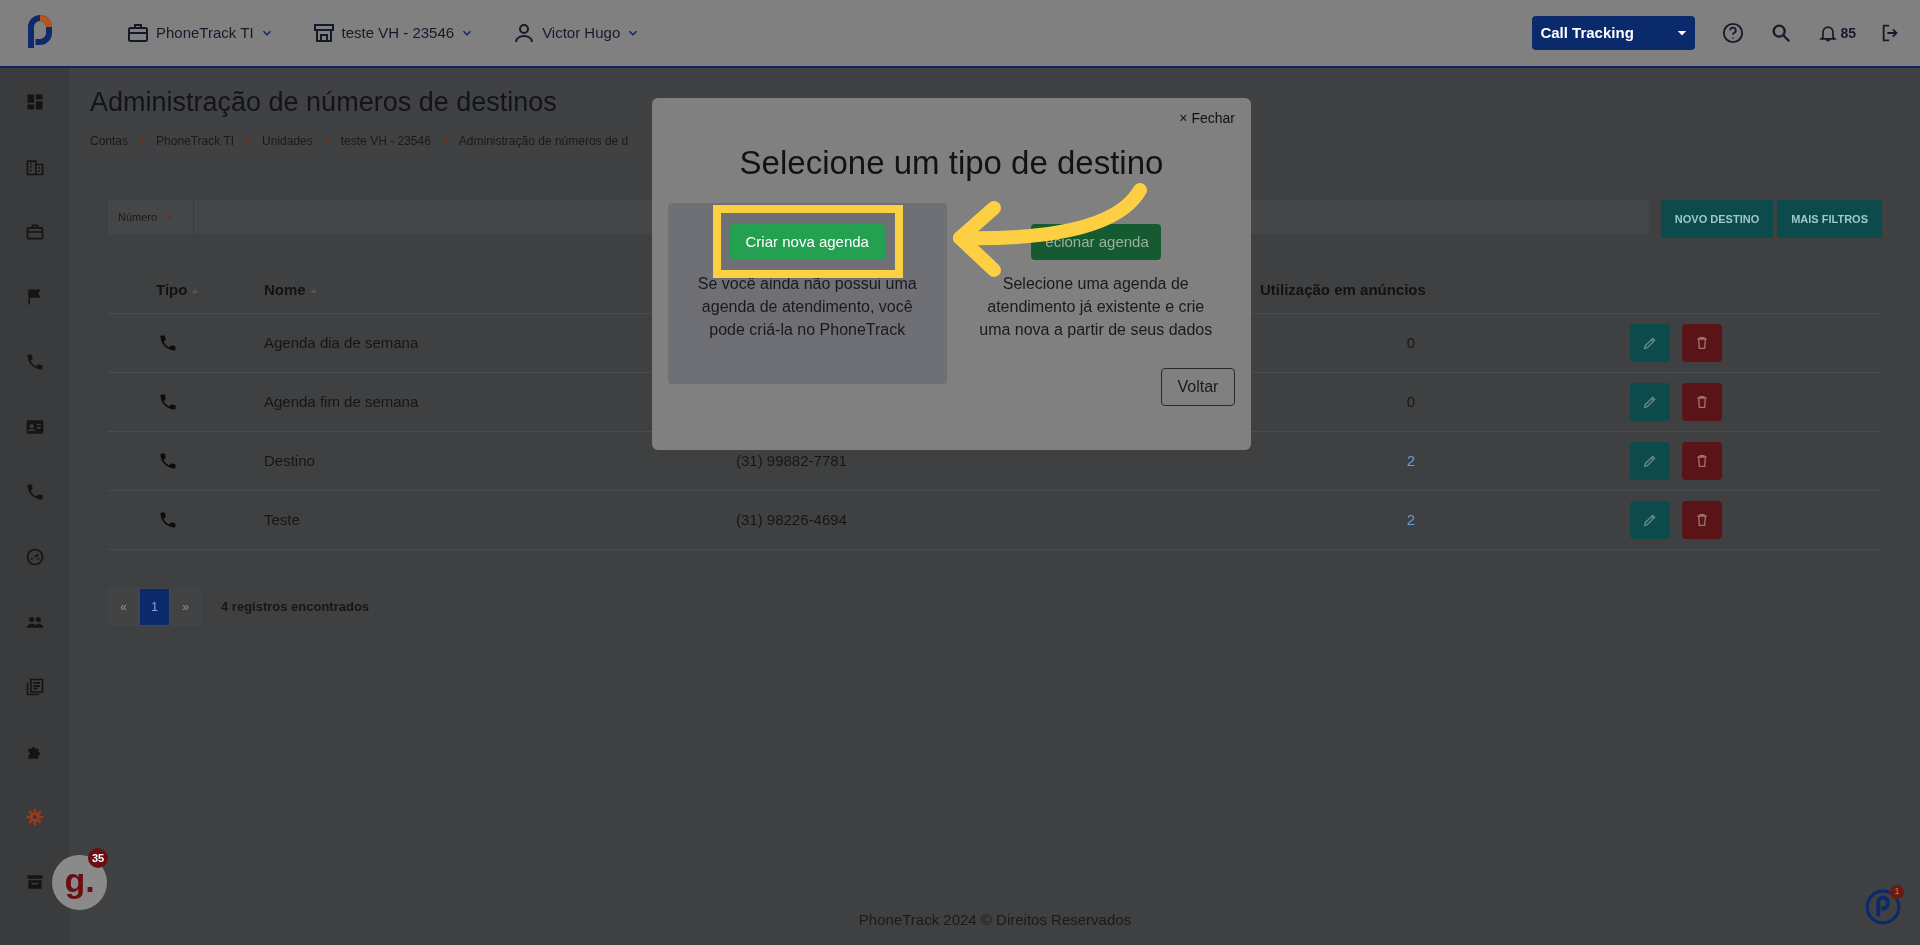 The height and width of the screenshot is (945, 1920). Describe the element at coordinates (98, 858) in the screenshot. I see `notification-badge: 35` at that location.